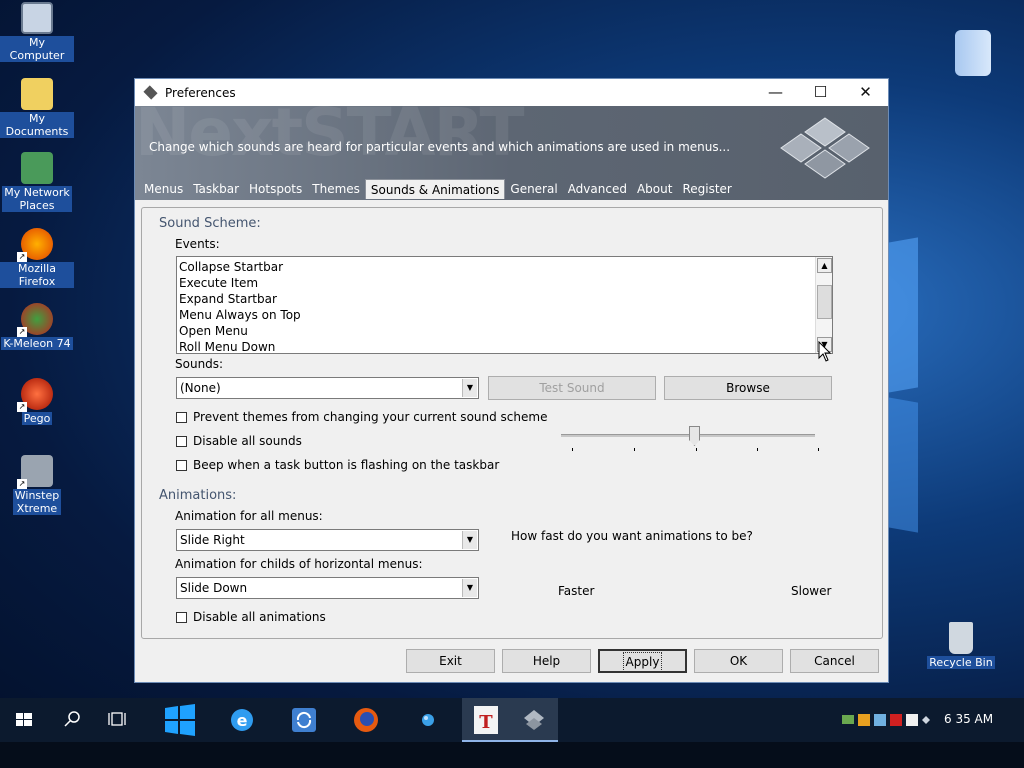 The width and height of the screenshot is (1024, 768). Describe the element at coordinates (546, 661) in the screenshot. I see `help-button: Help` at that location.